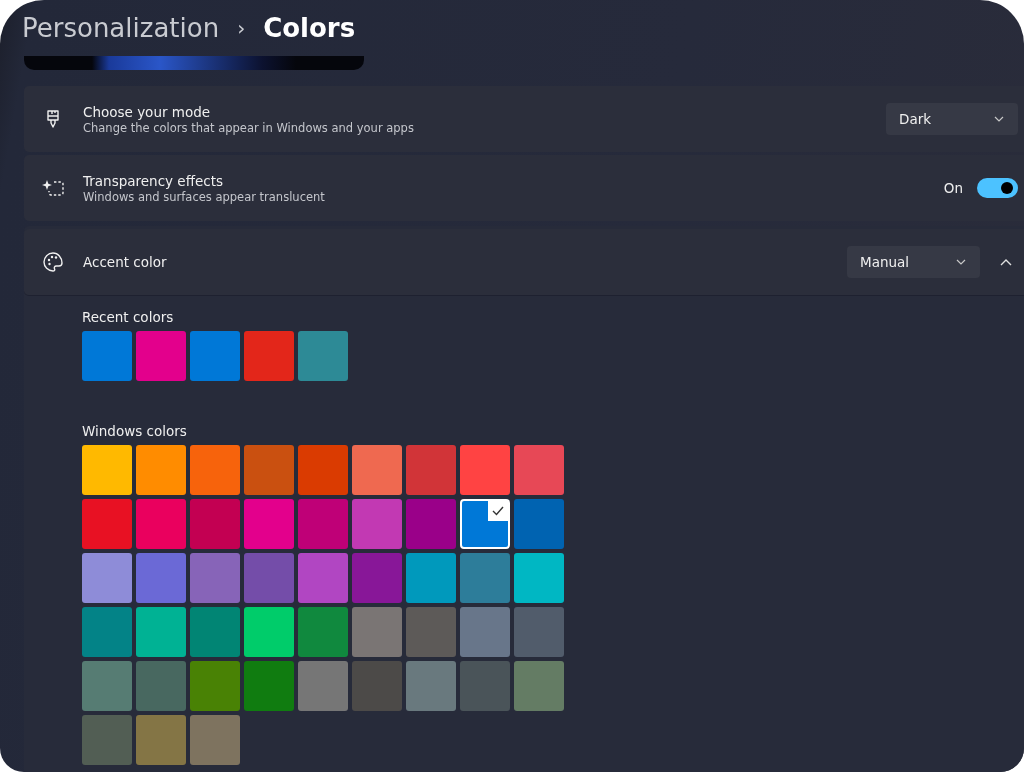 Image resolution: width=1024 pixels, height=772 pixels. Describe the element at coordinates (953, 188) in the screenshot. I see `toggle-state-label: On` at that location.